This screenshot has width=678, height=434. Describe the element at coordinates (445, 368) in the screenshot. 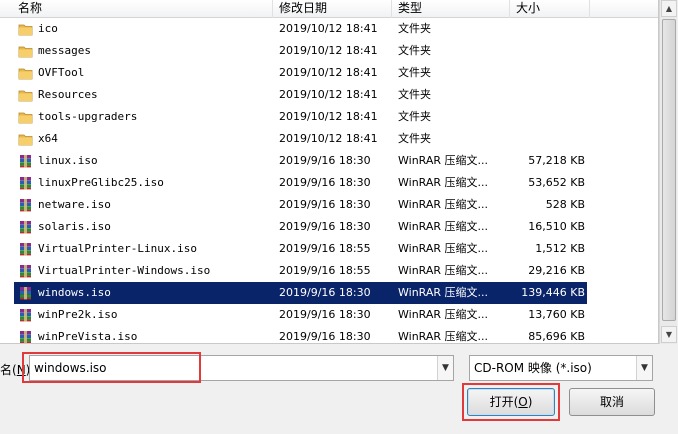

I see `filename-dropdown-chevron-icon: ▼` at that location.